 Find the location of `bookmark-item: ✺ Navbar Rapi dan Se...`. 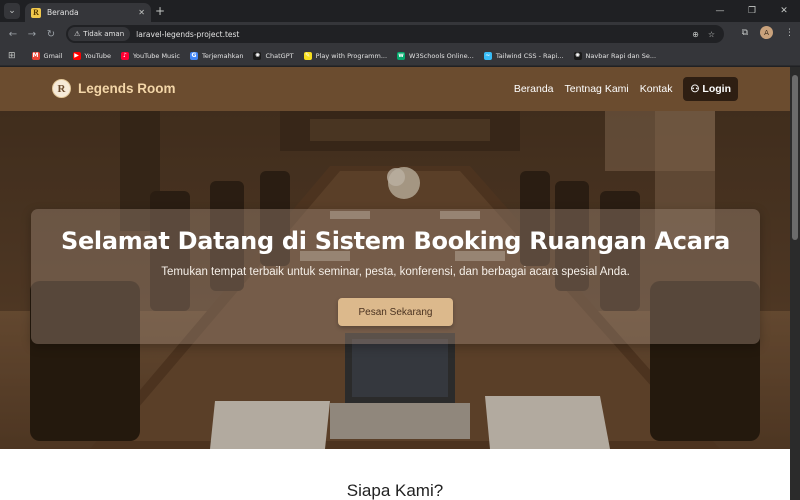

bookmark-item: ✺ Navbar Rapi dan Se... is located at coordinates (615, 55).